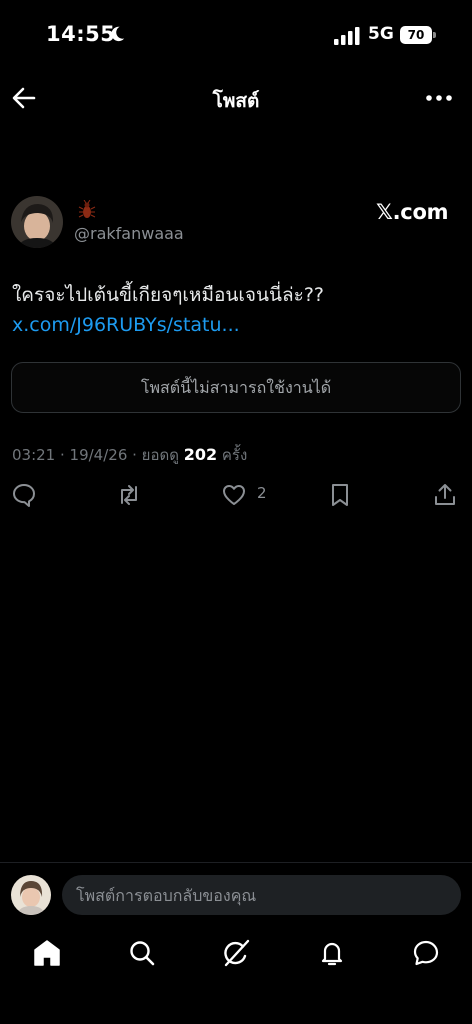 This screenshot has height=1024, width=472. What do you see at coordinates (47, 953) in the screenshot?
I see `home-icon` at bounding box center [47, 953].